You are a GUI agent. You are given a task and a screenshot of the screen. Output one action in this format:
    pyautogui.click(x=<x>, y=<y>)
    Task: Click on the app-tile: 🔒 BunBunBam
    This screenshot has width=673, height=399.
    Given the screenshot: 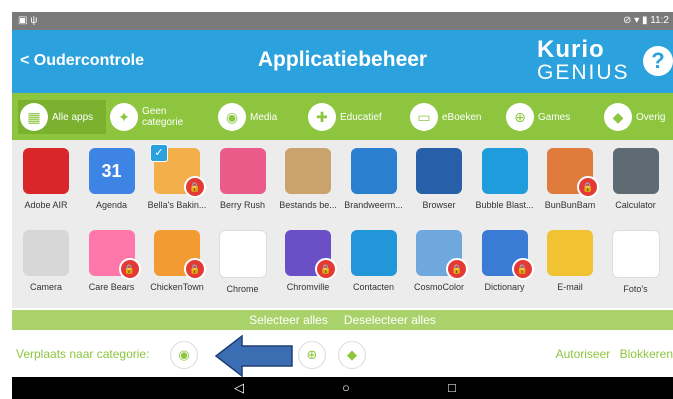 What is the action you would take?
    pyautogui.click(x=570, y=179)
    